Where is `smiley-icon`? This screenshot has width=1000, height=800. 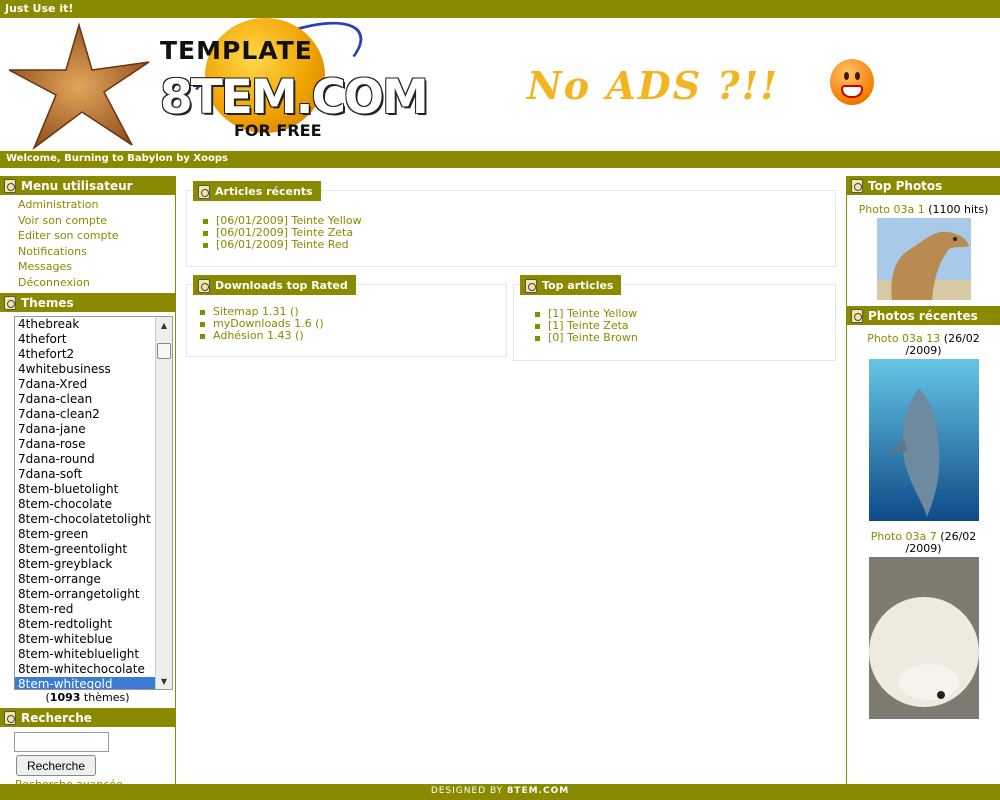 smiley-icon is located at coordinates (852, 82).